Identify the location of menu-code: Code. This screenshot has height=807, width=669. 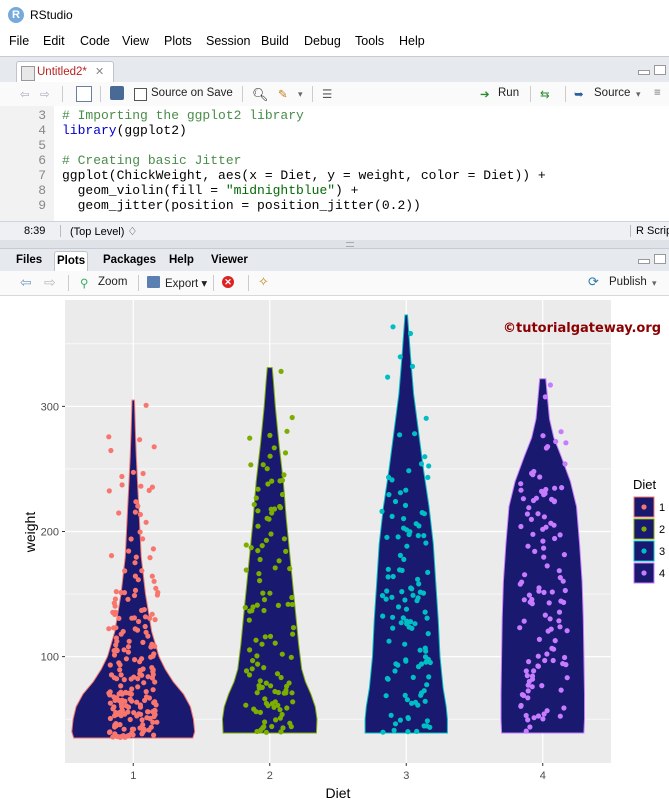
(95, 41).